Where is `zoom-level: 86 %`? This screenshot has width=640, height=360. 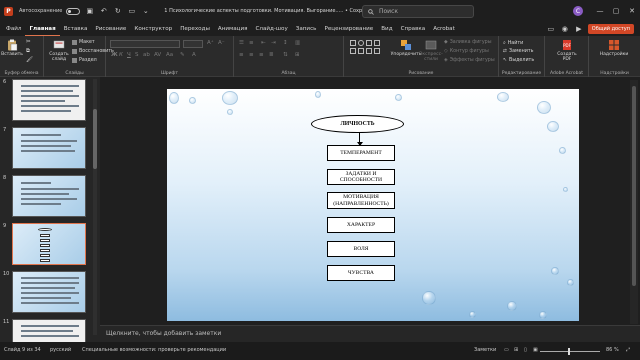 zoom-level: 86 % is located at coordinates (612, 350).